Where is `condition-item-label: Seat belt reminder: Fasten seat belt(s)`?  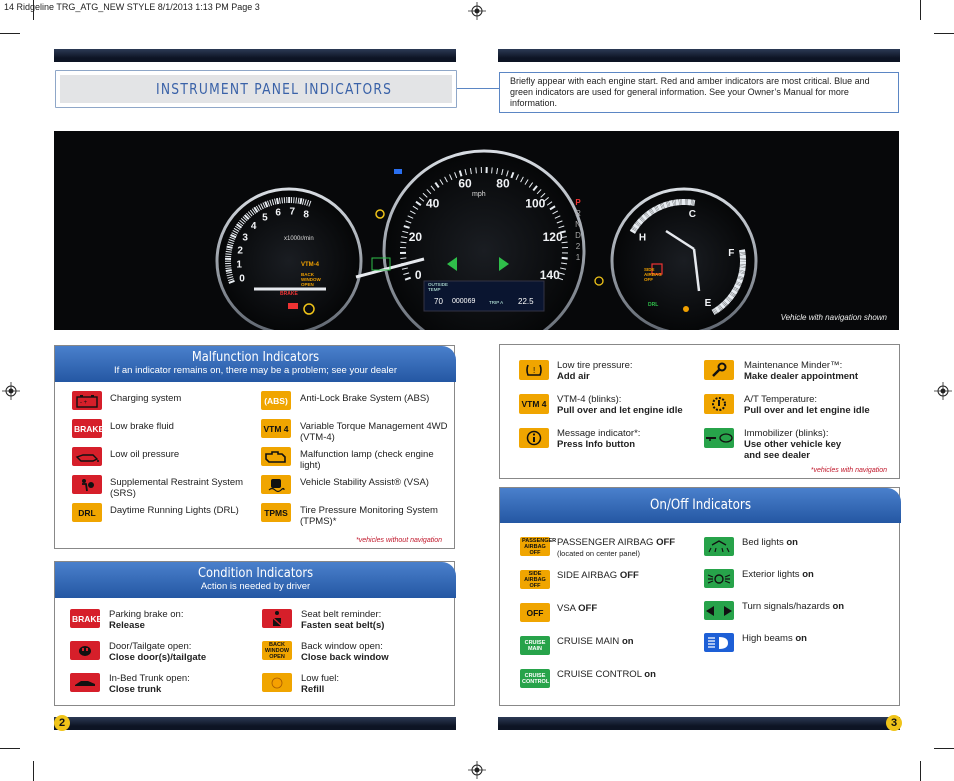 condition-item-label: Seat belt reminder: Fasten seat belt(s) is located at coordinates (376, 620).